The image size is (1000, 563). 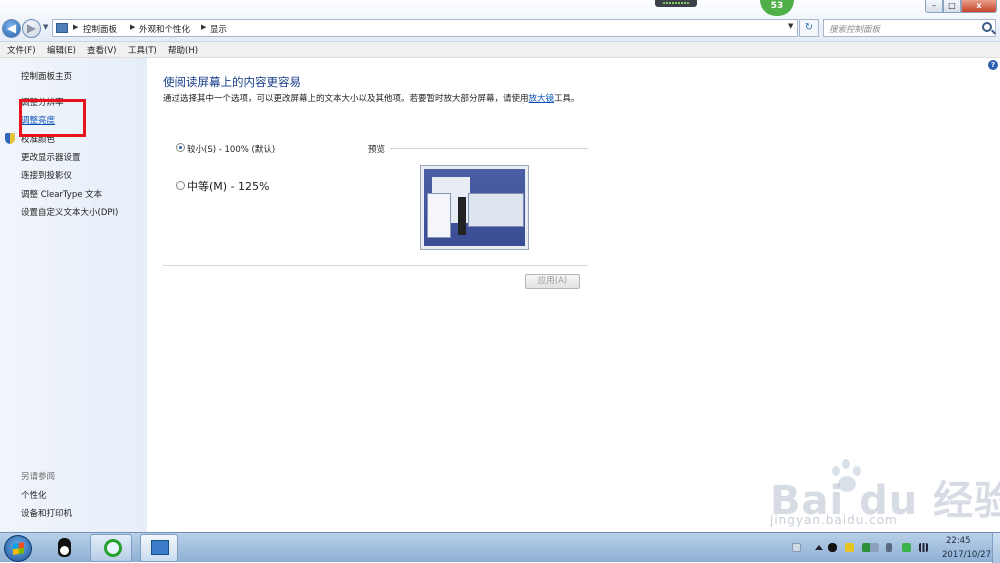 I want to click on taskbar-control-panel, so click(x=159, y=548).